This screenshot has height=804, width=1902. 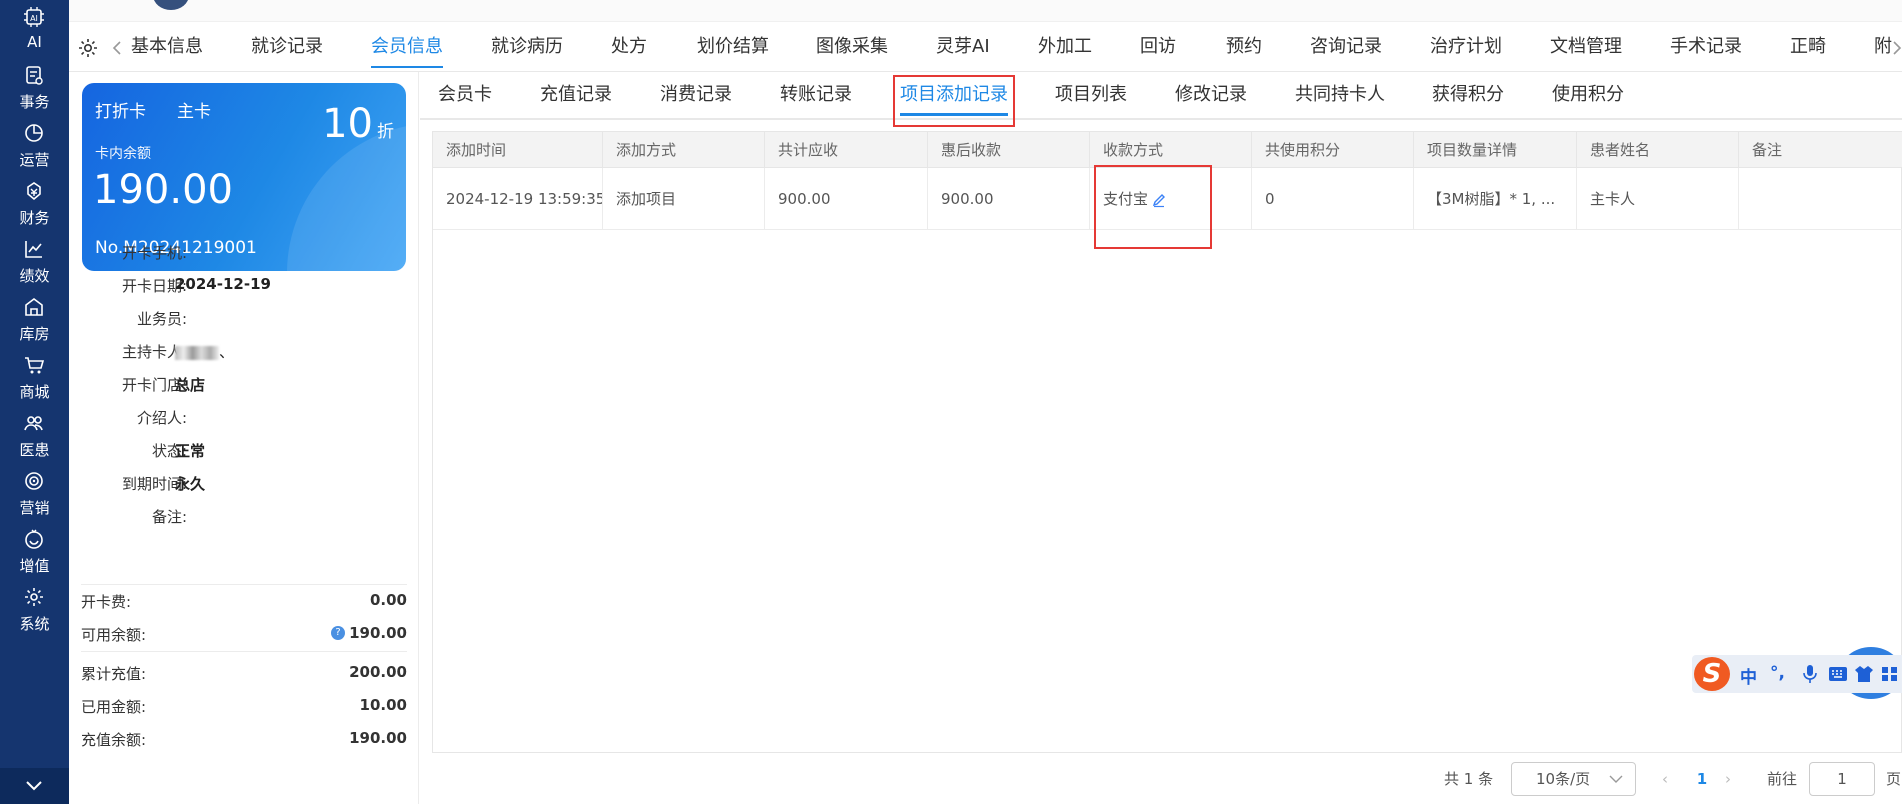 What do you see at coordinates (985, 11) in the screenshot?
I see `top-strip` at bounding box center [985, 11].